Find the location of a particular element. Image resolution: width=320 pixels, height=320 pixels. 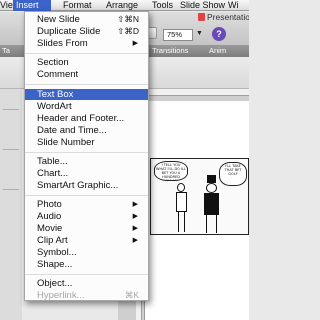

tab-tables: Ta is located at coordinates (6, 51).